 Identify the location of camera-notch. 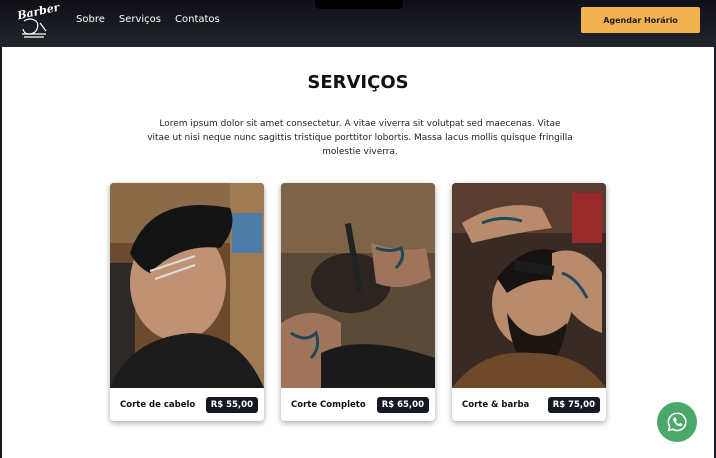
(359, 4).